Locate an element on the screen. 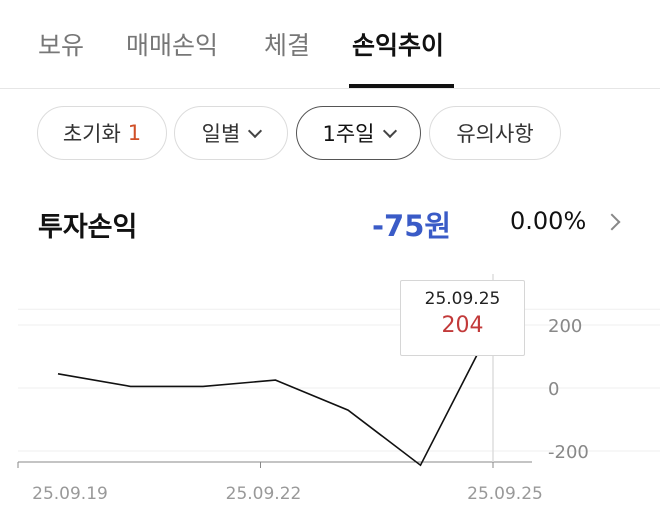 The image size is (660, 528). reset-filter-button: 초기화 1 is located at coordinates (102, 133).